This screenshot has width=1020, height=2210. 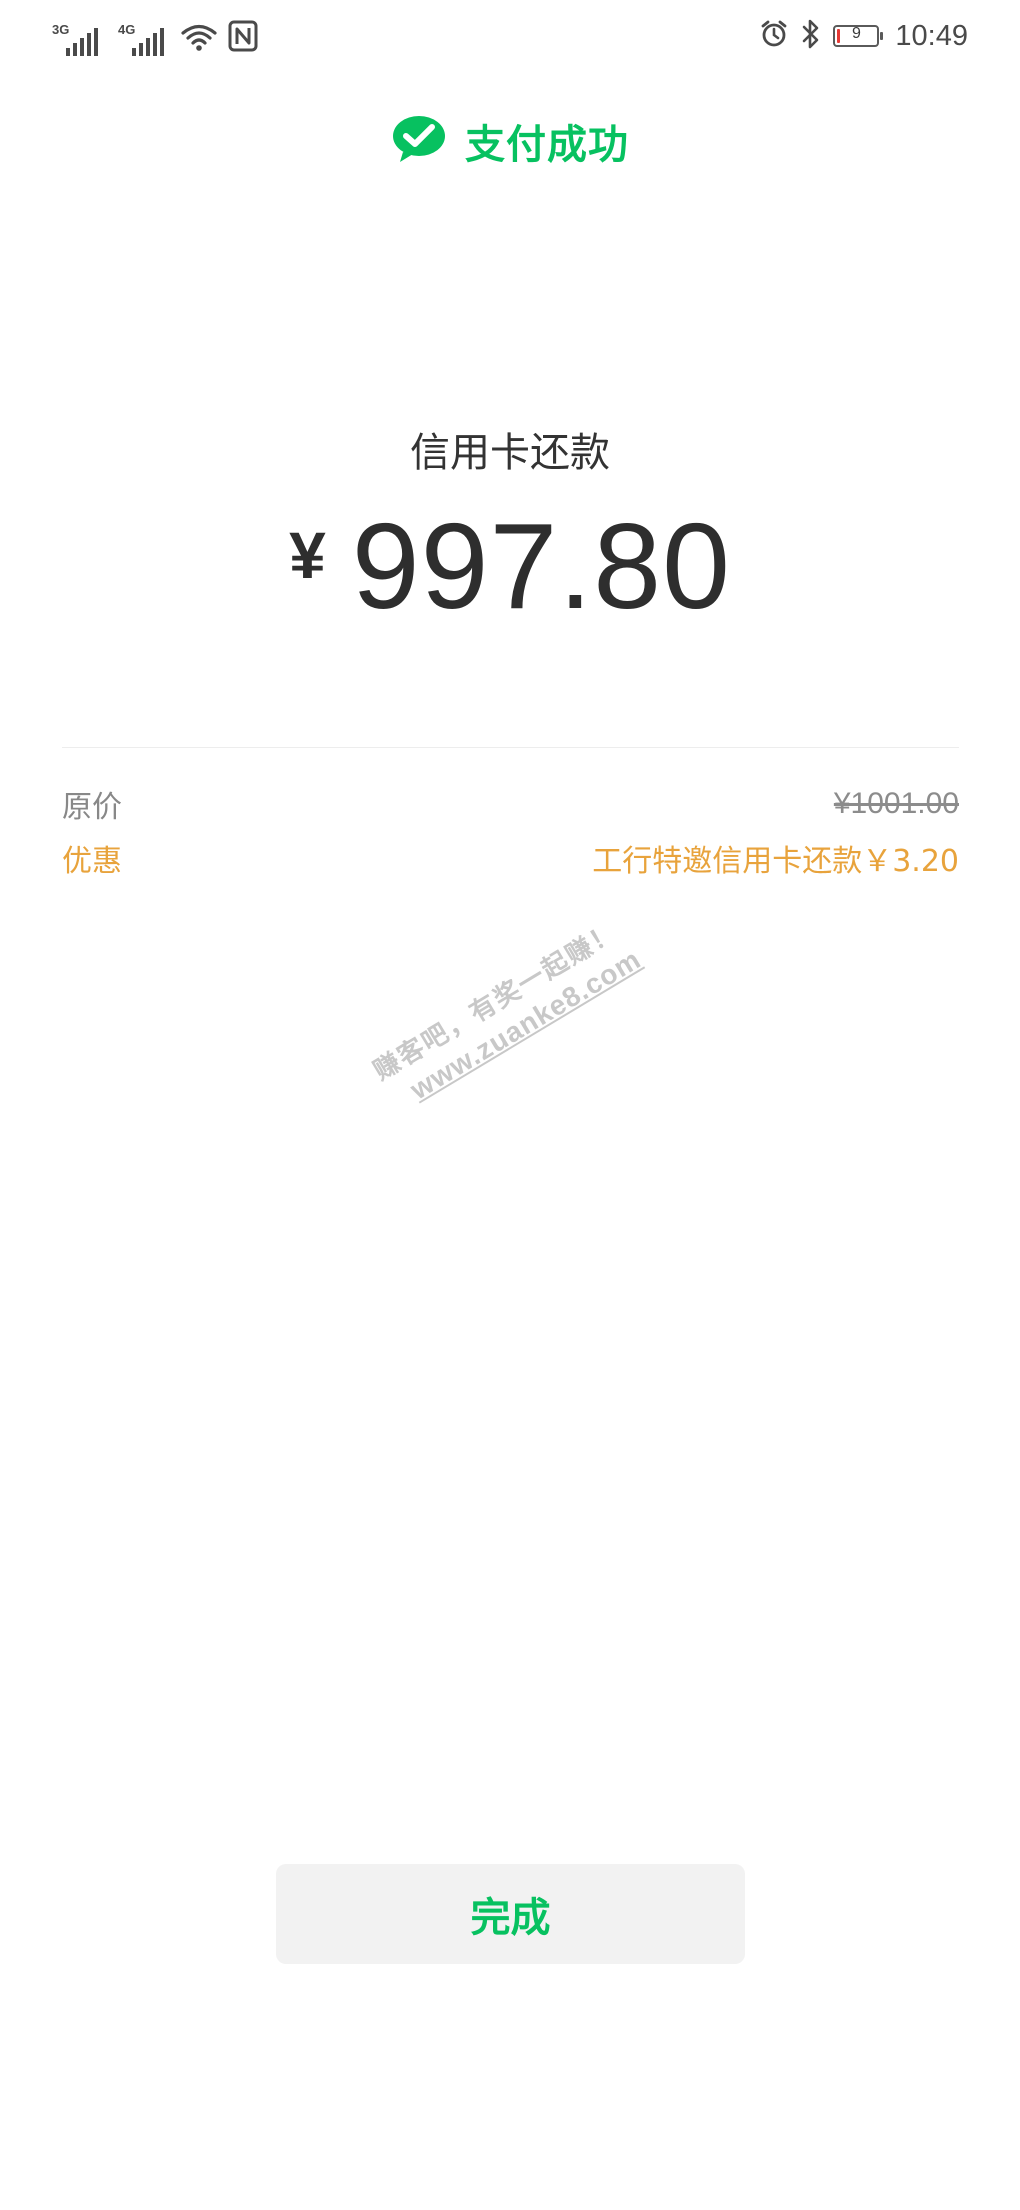 I want to click on wifi-icon, so click(x=199, y=39).